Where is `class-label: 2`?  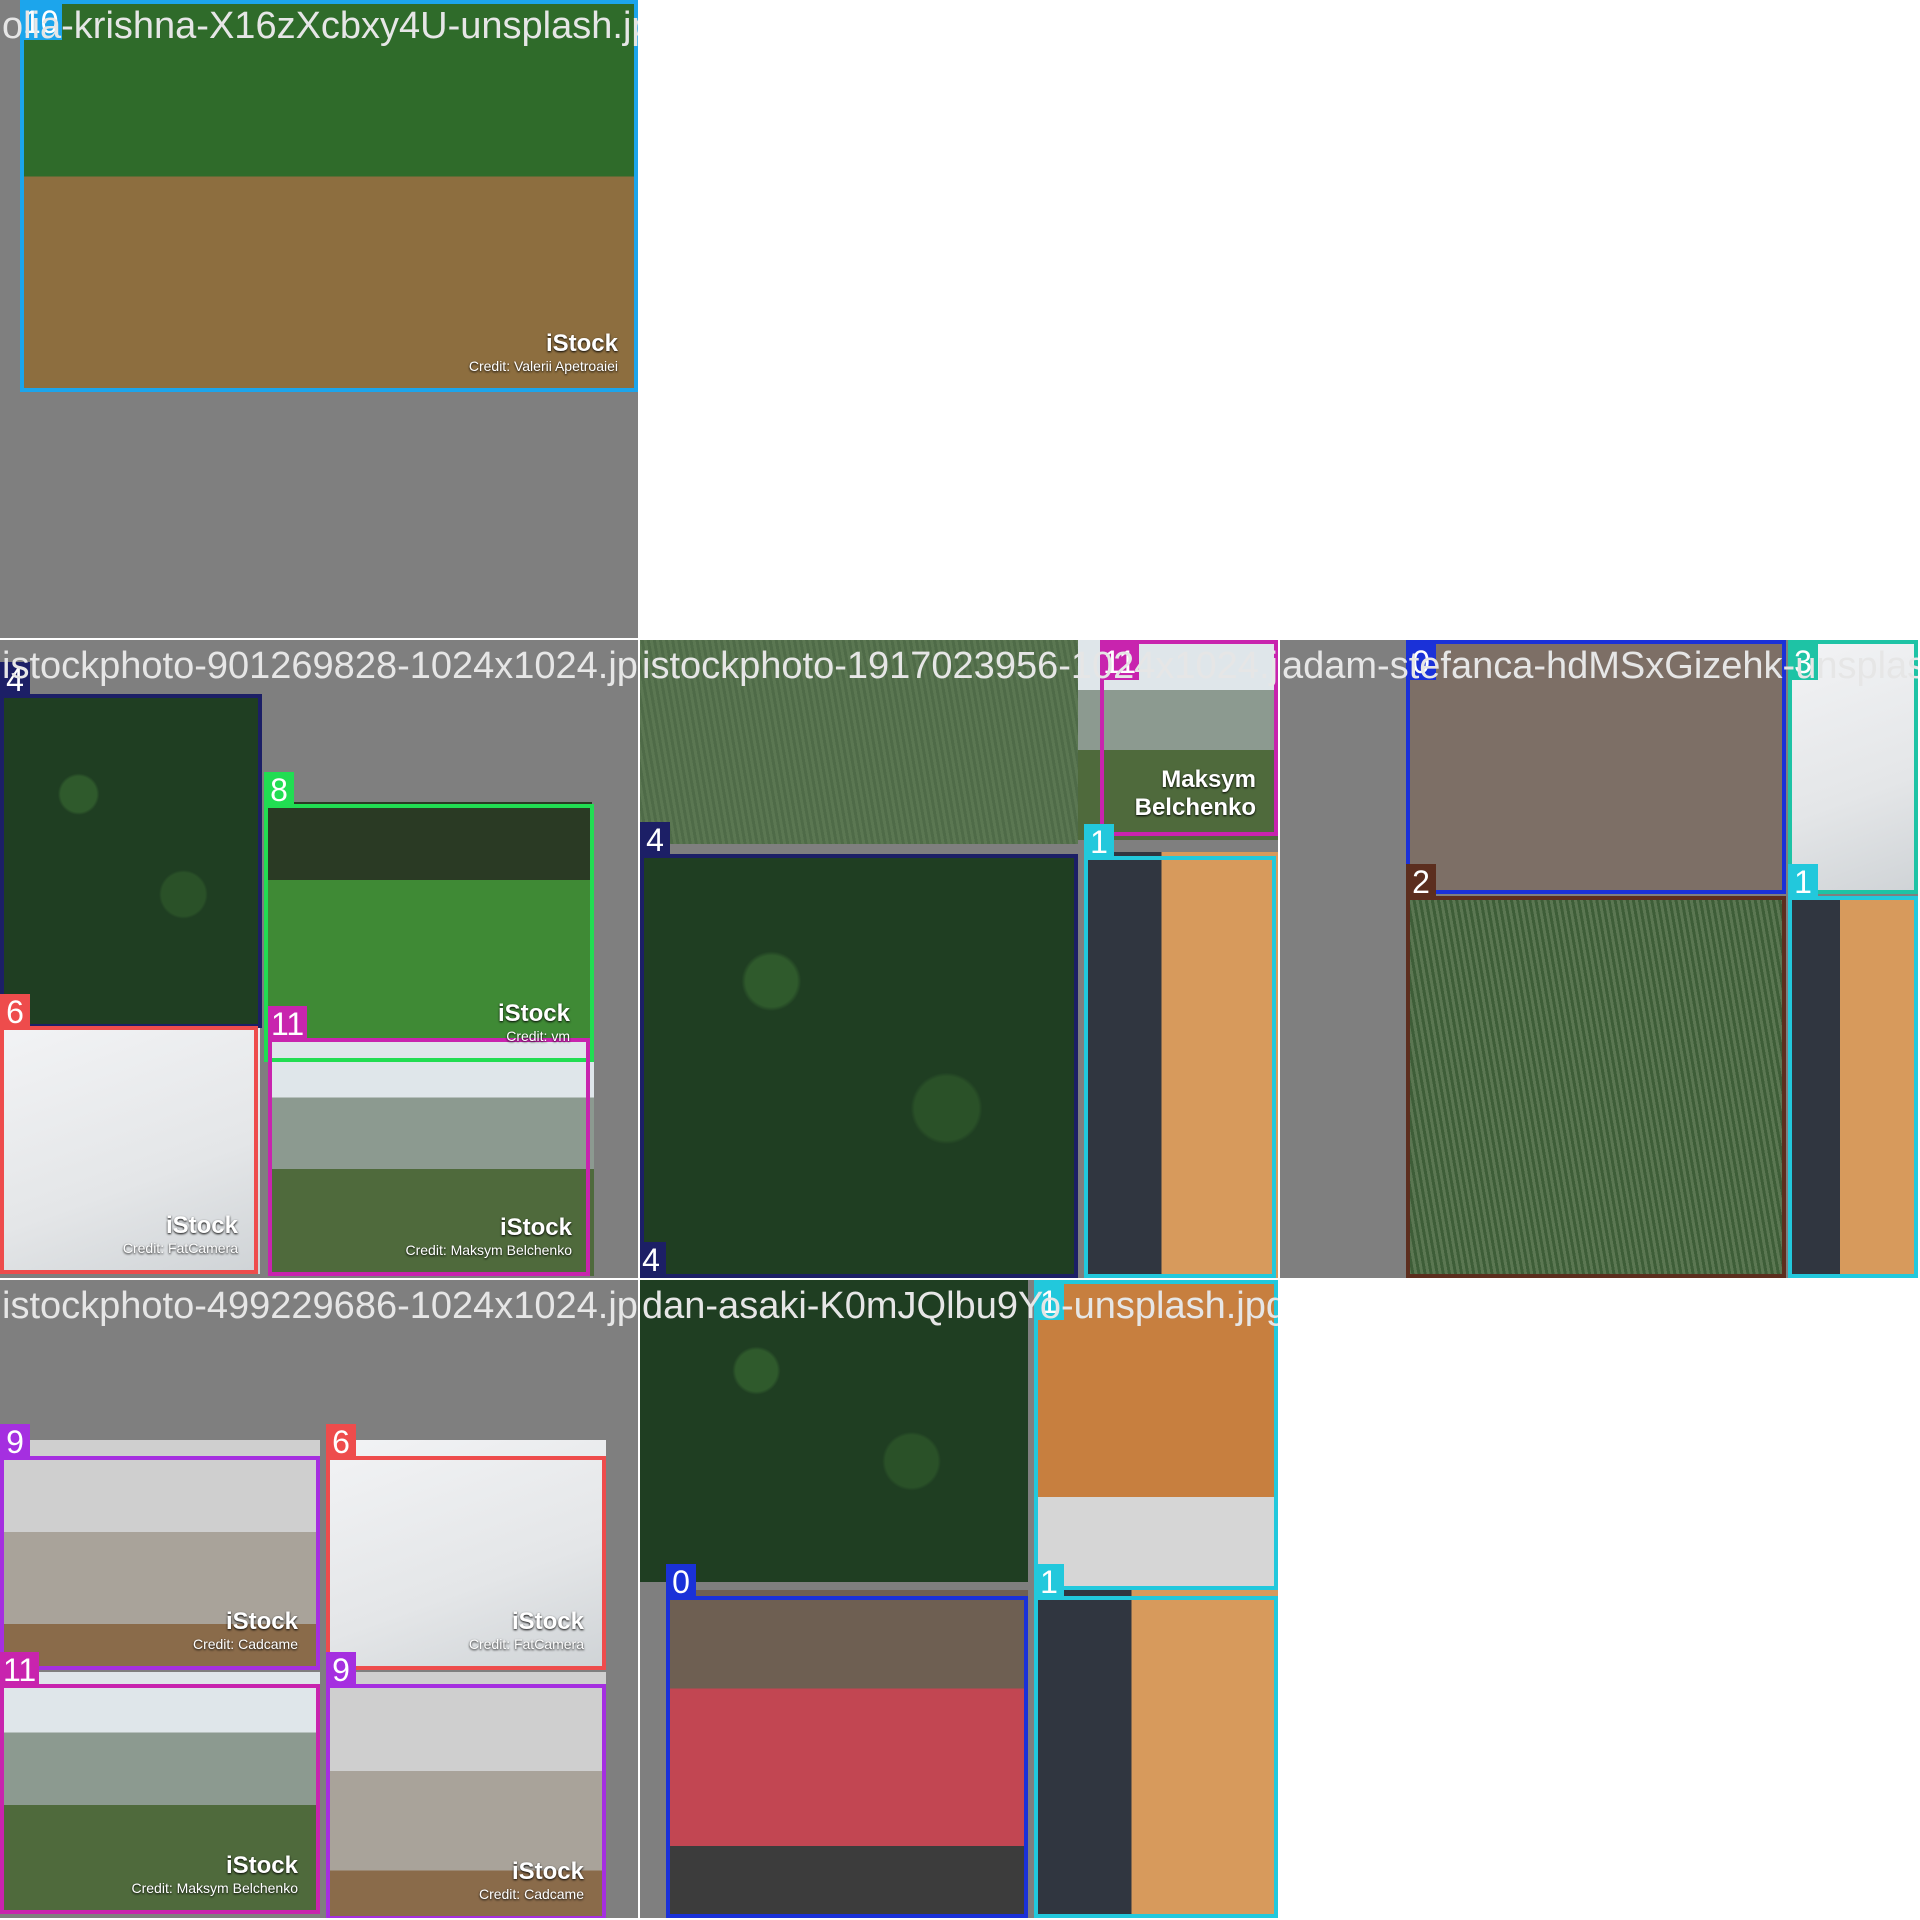 class-label: 2 is located at coordinates (1421, 882).